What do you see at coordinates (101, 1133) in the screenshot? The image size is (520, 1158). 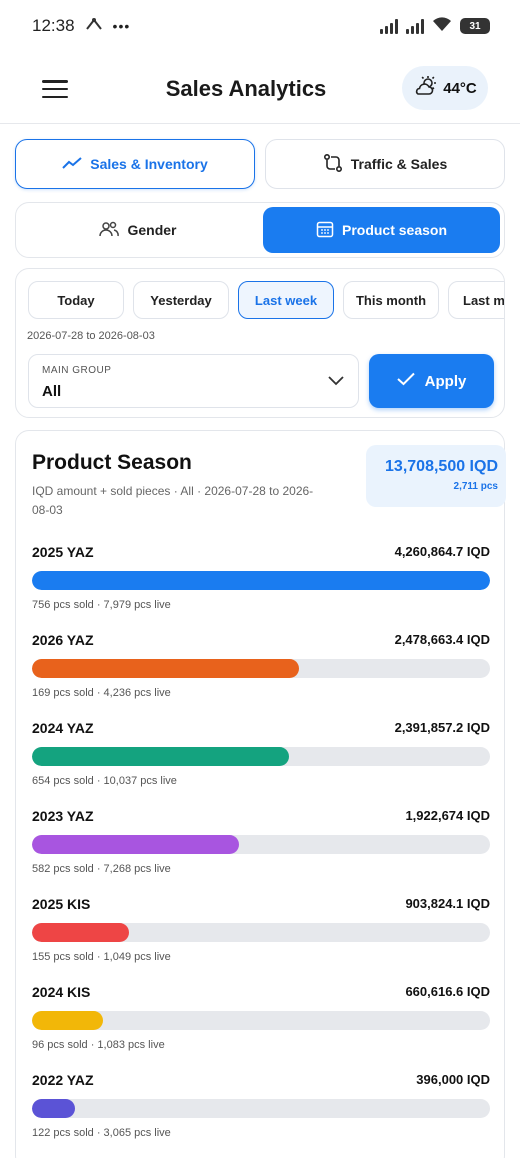 I see `season-row-meta: 122 pcs sold · 3,065 pcs live` at bounding box center [101, 1133].